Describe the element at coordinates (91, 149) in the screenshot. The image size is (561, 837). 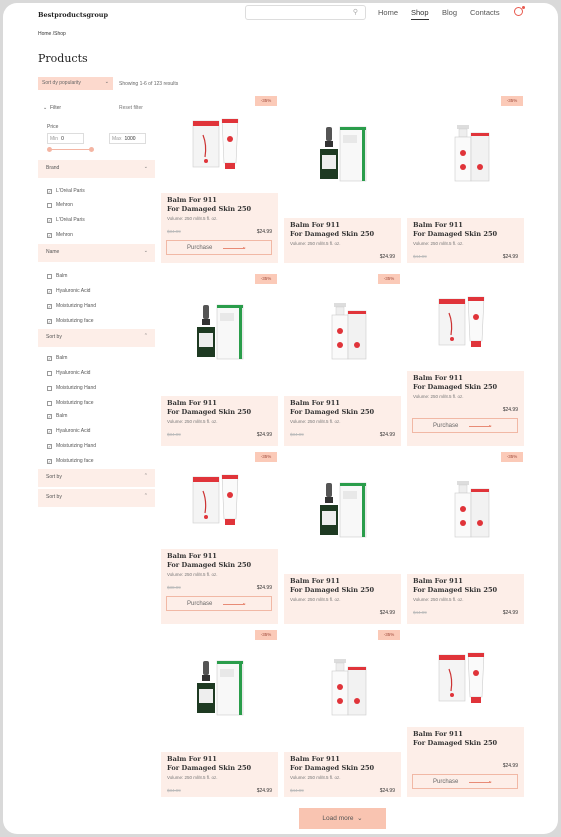
I see `price-slider-max-handle` at that location.